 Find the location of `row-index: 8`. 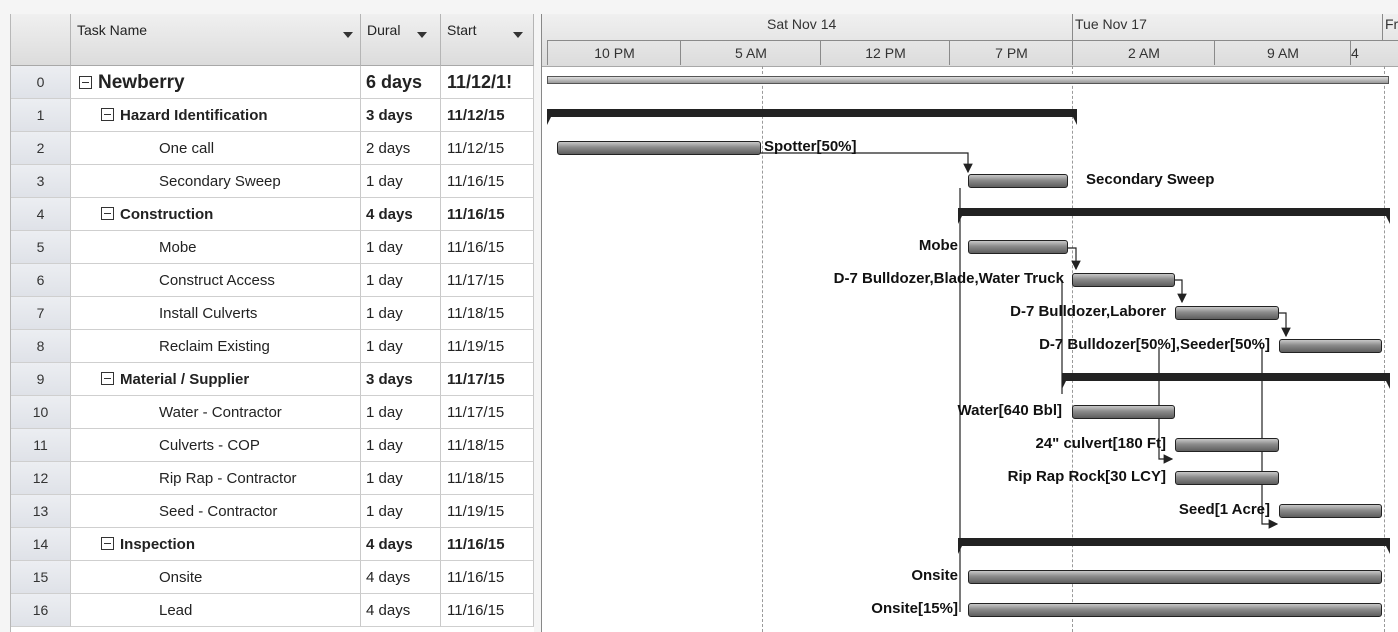

row-index: 8 is located at coordinates (41, 346).